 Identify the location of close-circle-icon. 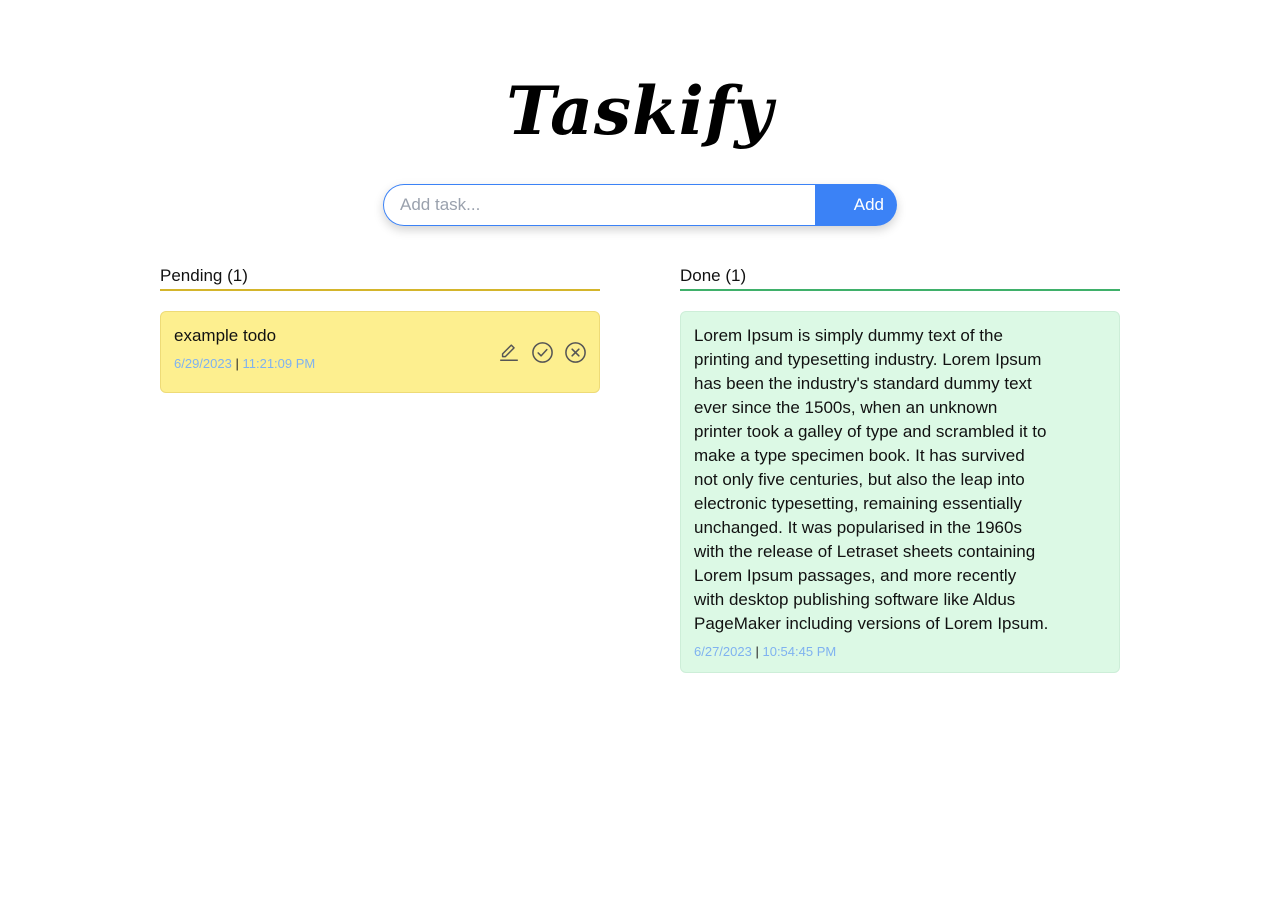
(575, 352).